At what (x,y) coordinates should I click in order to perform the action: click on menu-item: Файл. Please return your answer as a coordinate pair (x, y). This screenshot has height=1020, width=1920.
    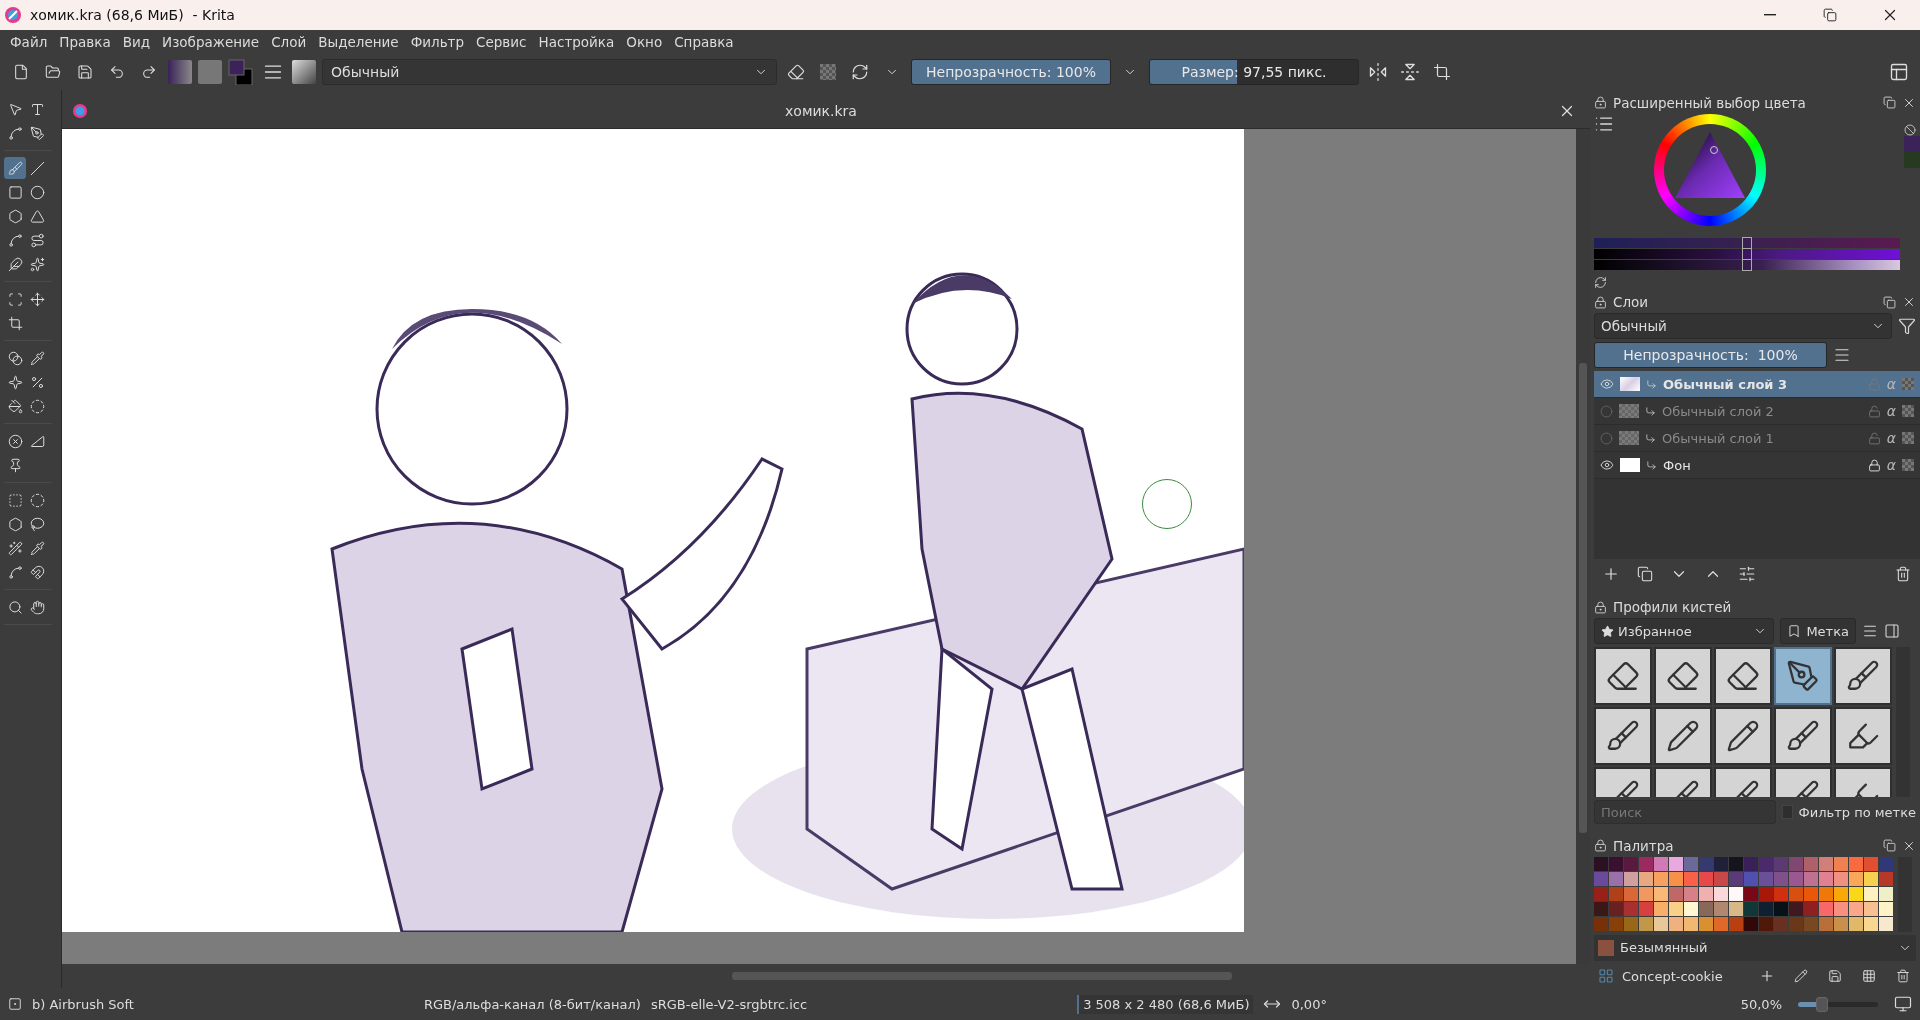
    Looking at the image, I should click on (29, 41).